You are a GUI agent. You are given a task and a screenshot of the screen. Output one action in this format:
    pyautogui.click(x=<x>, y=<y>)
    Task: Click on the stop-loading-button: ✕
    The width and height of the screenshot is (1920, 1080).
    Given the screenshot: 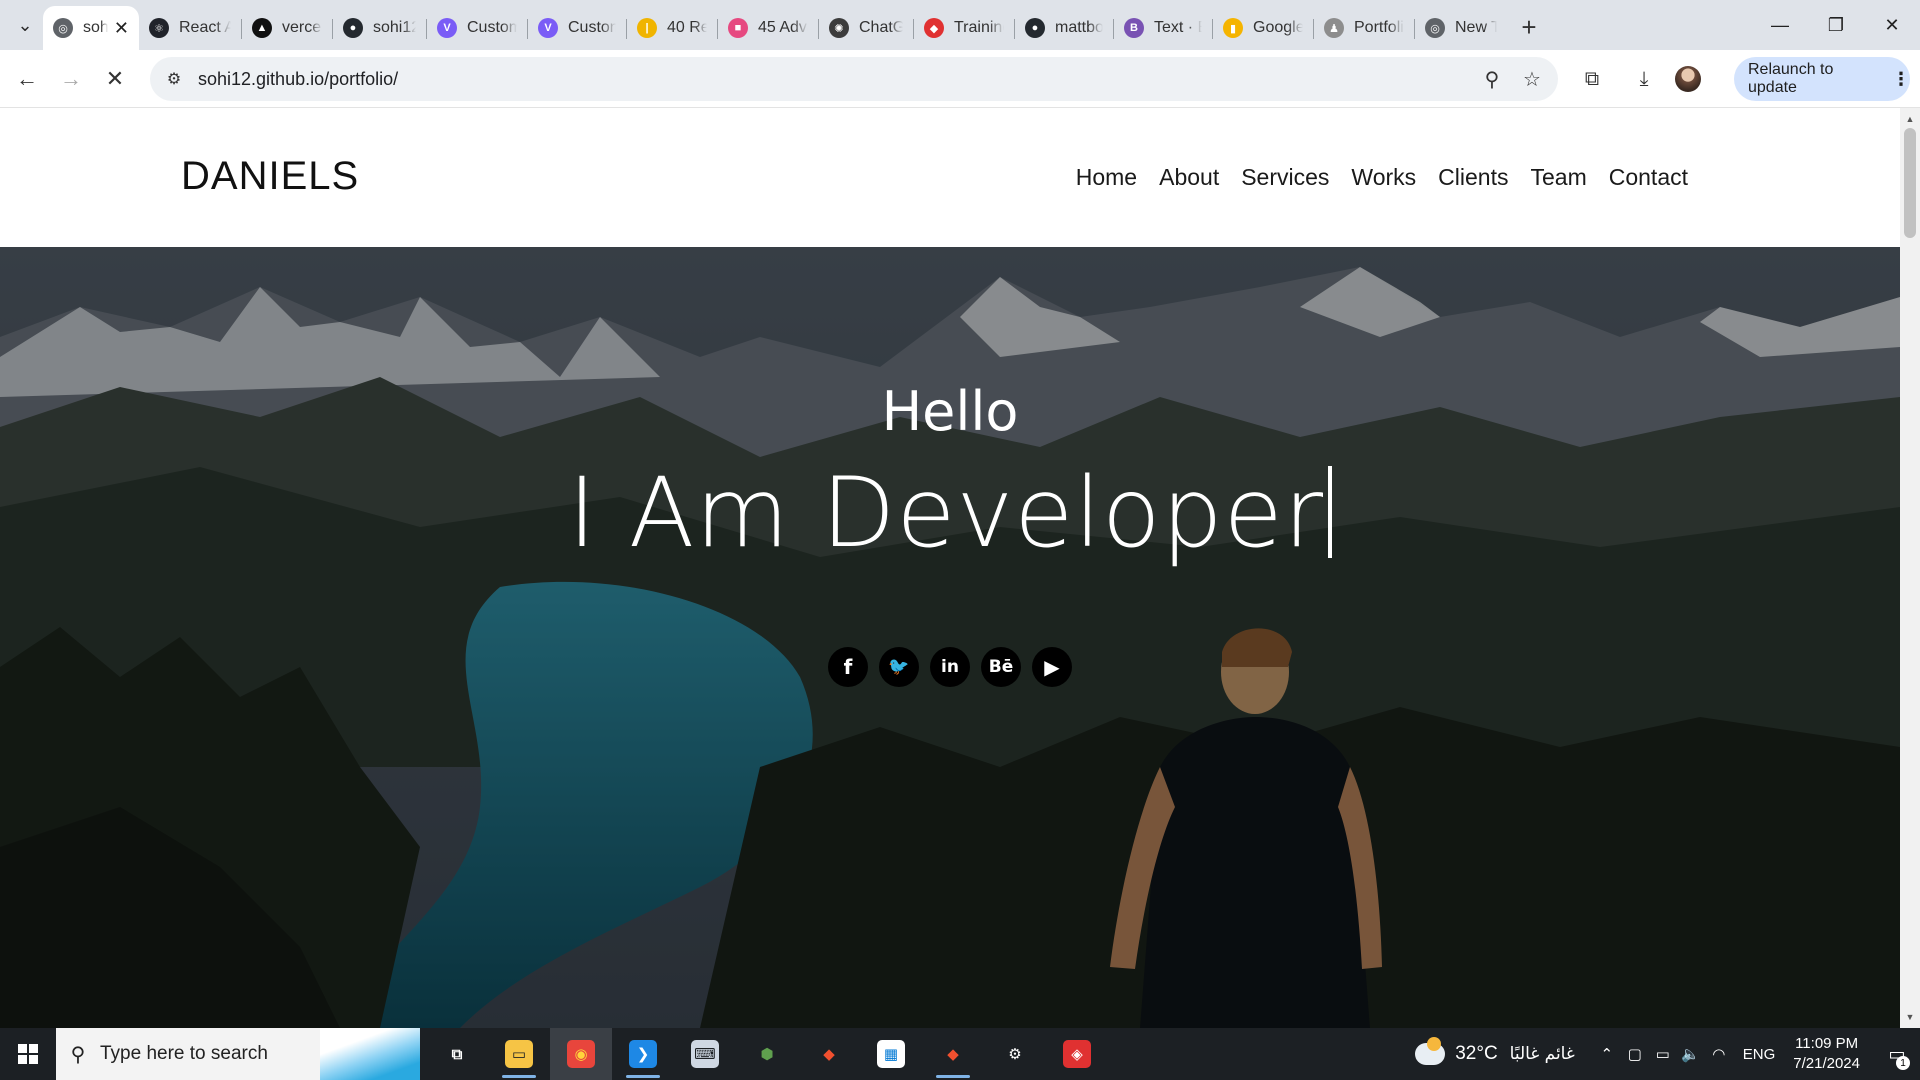 What is the action you would take?
    pyautogui.click(x=115, y=79)
    